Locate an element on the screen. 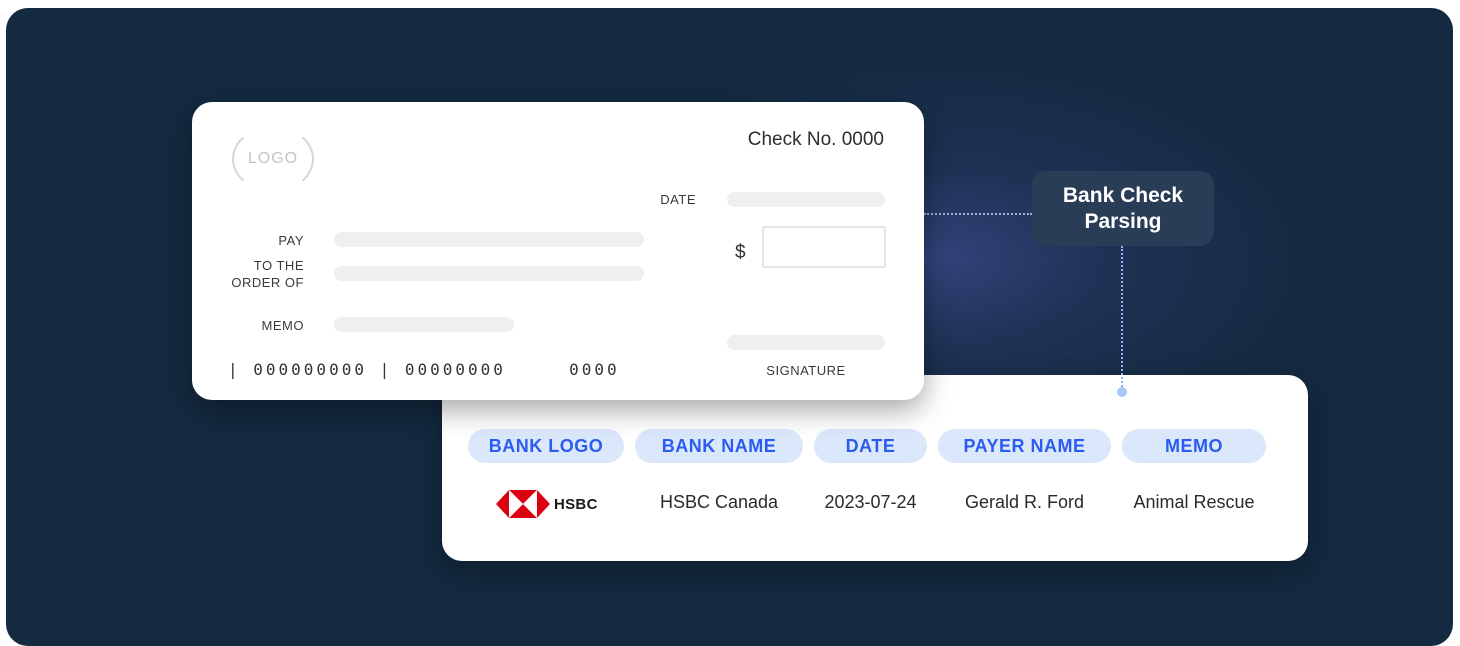 Image resolution: width=1460 pixels, height=646 pixels. logo-placeholder-text: LOGO is located at coordinates (273, 158).